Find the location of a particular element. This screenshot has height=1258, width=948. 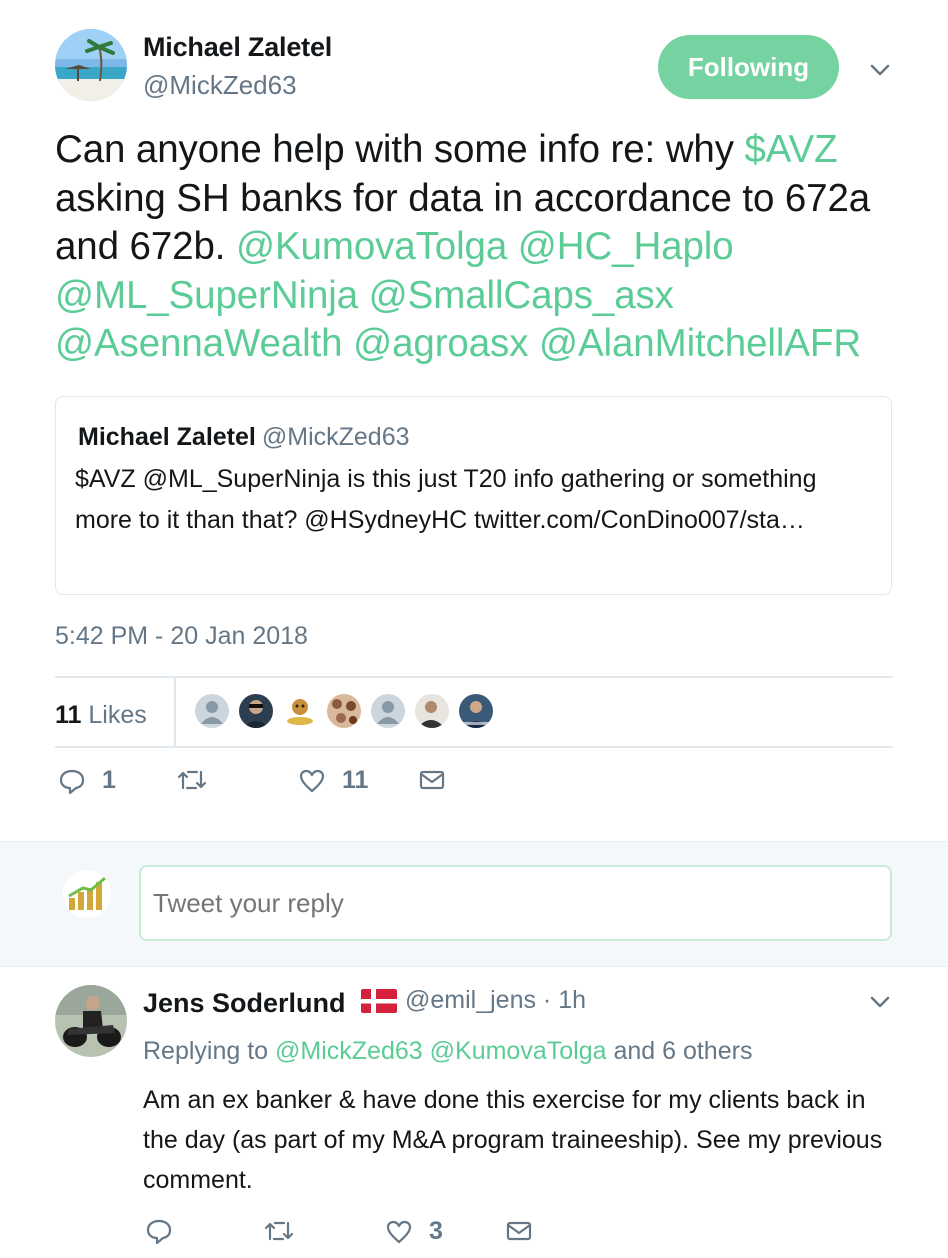

denmark-flag-icon is located at coordinates (379, 1001).